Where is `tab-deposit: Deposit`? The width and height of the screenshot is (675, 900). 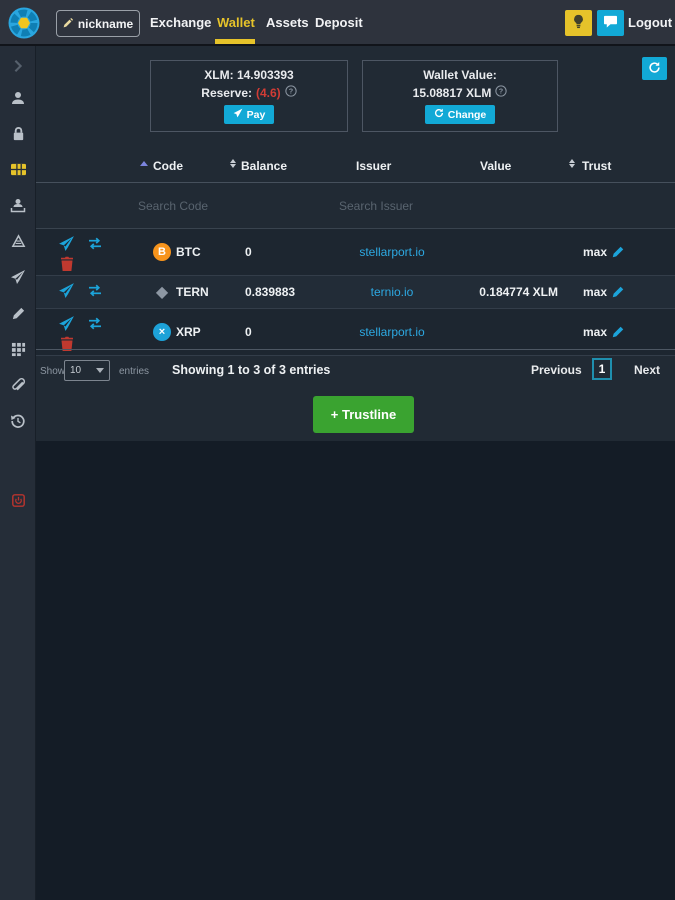
tab-deposit: Deposit is located at coordinates (339, 22).